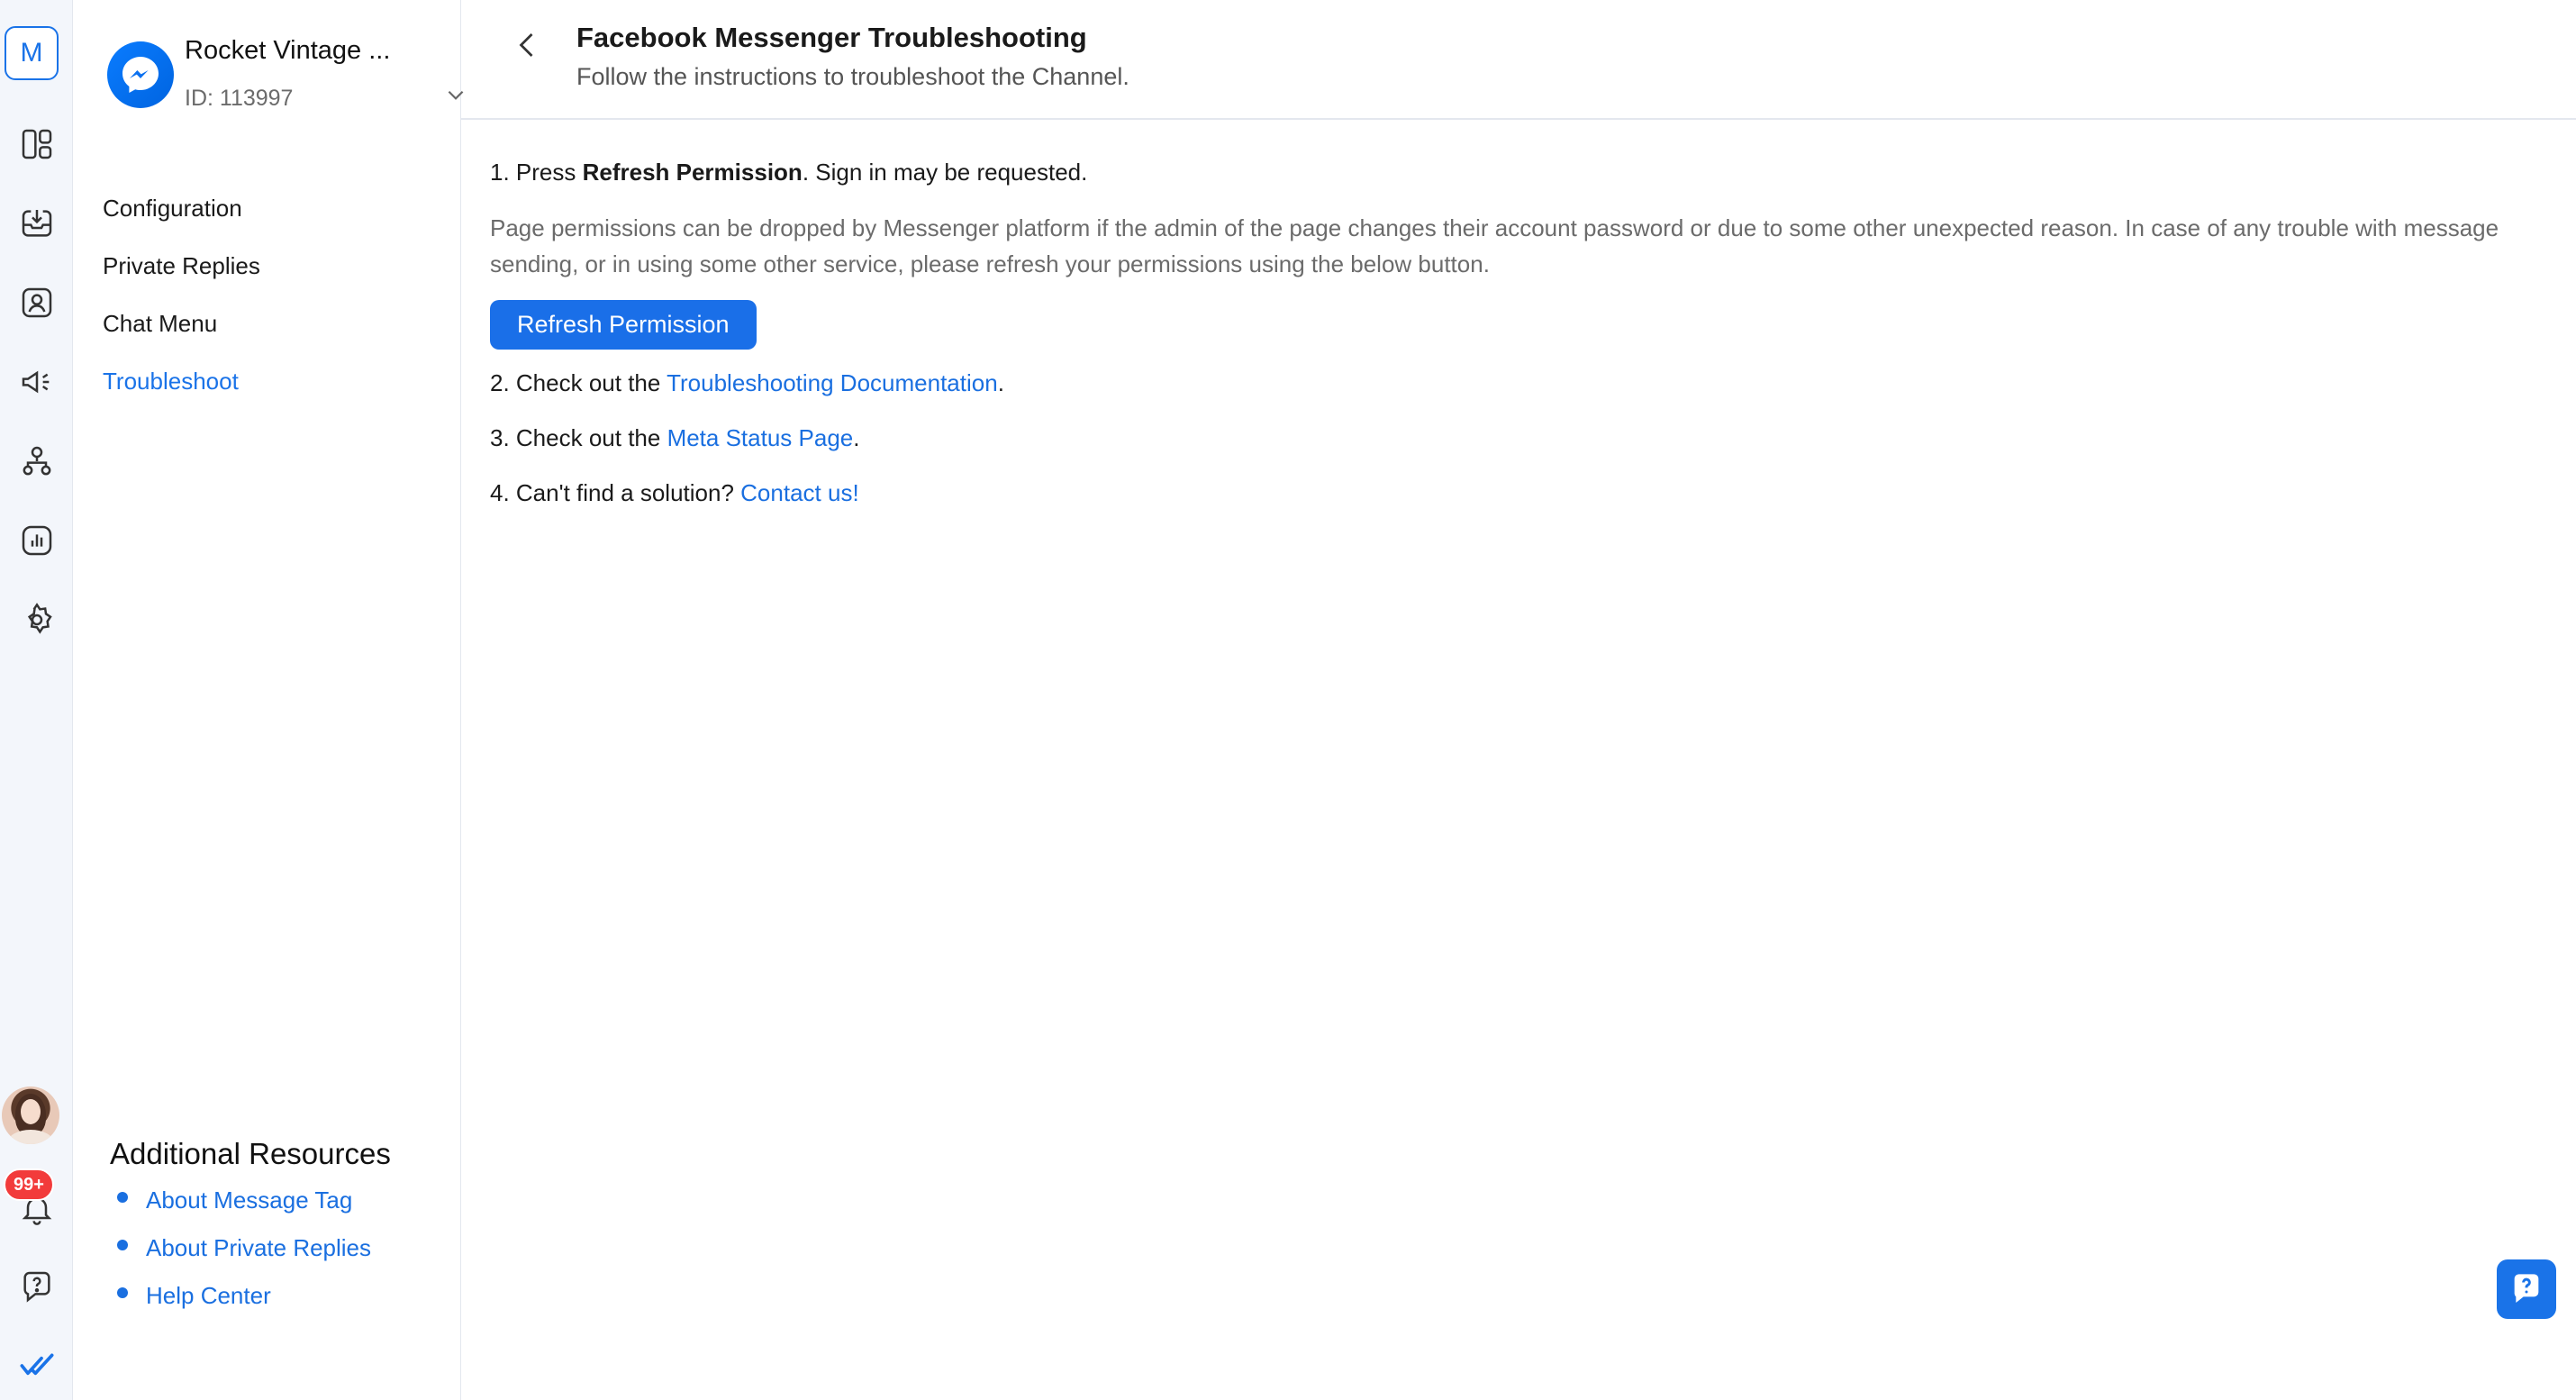  I want to click on step-1-emphasis: Refresh Permission, so click(692, 173).